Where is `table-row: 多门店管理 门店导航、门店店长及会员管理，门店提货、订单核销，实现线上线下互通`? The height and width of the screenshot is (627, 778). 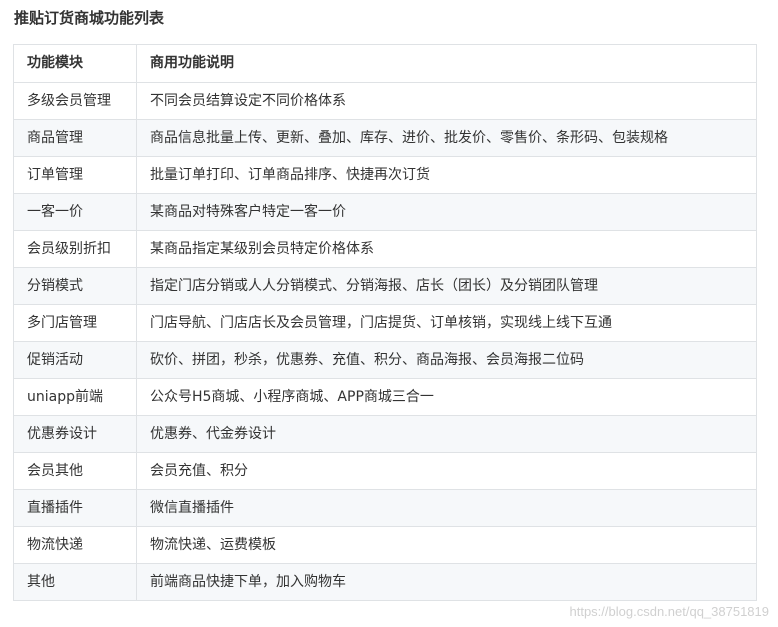 table-row: 多门店管理 门店导航、门店店长及会员管理，门店提货、订单核销，实现线上线下互通 is located at coordinates (385, 323).